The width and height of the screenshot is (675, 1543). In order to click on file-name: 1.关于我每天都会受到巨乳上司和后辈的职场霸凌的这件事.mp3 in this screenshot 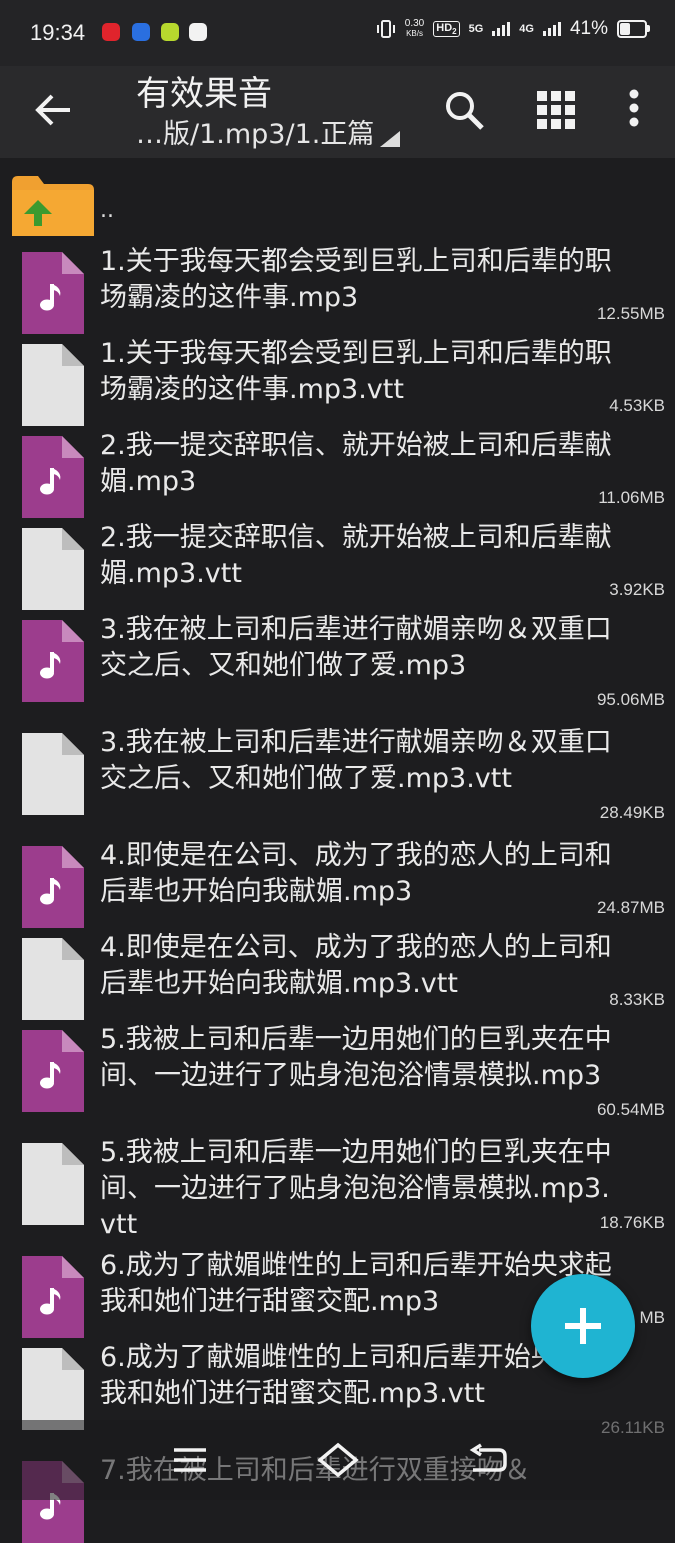, I will do `click(356, 279)`.